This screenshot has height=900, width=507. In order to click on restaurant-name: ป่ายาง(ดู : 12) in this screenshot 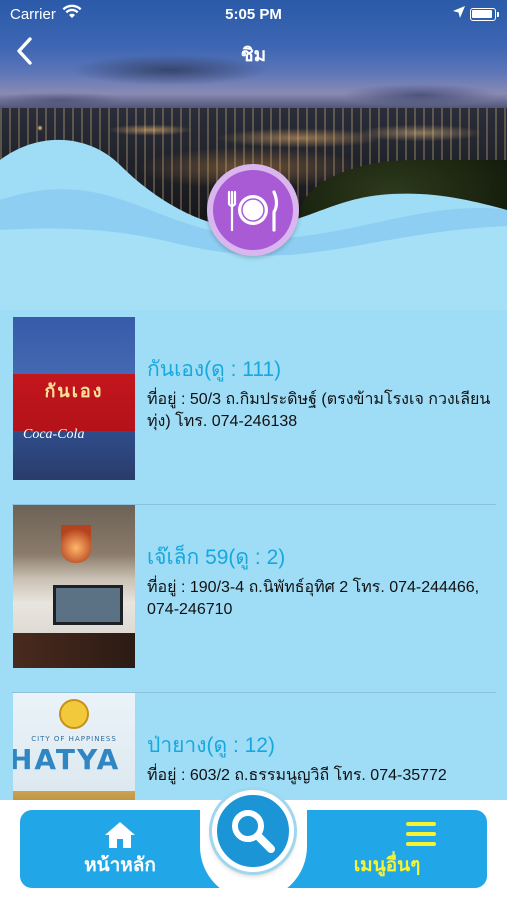, I will do `click(211, 745)`.